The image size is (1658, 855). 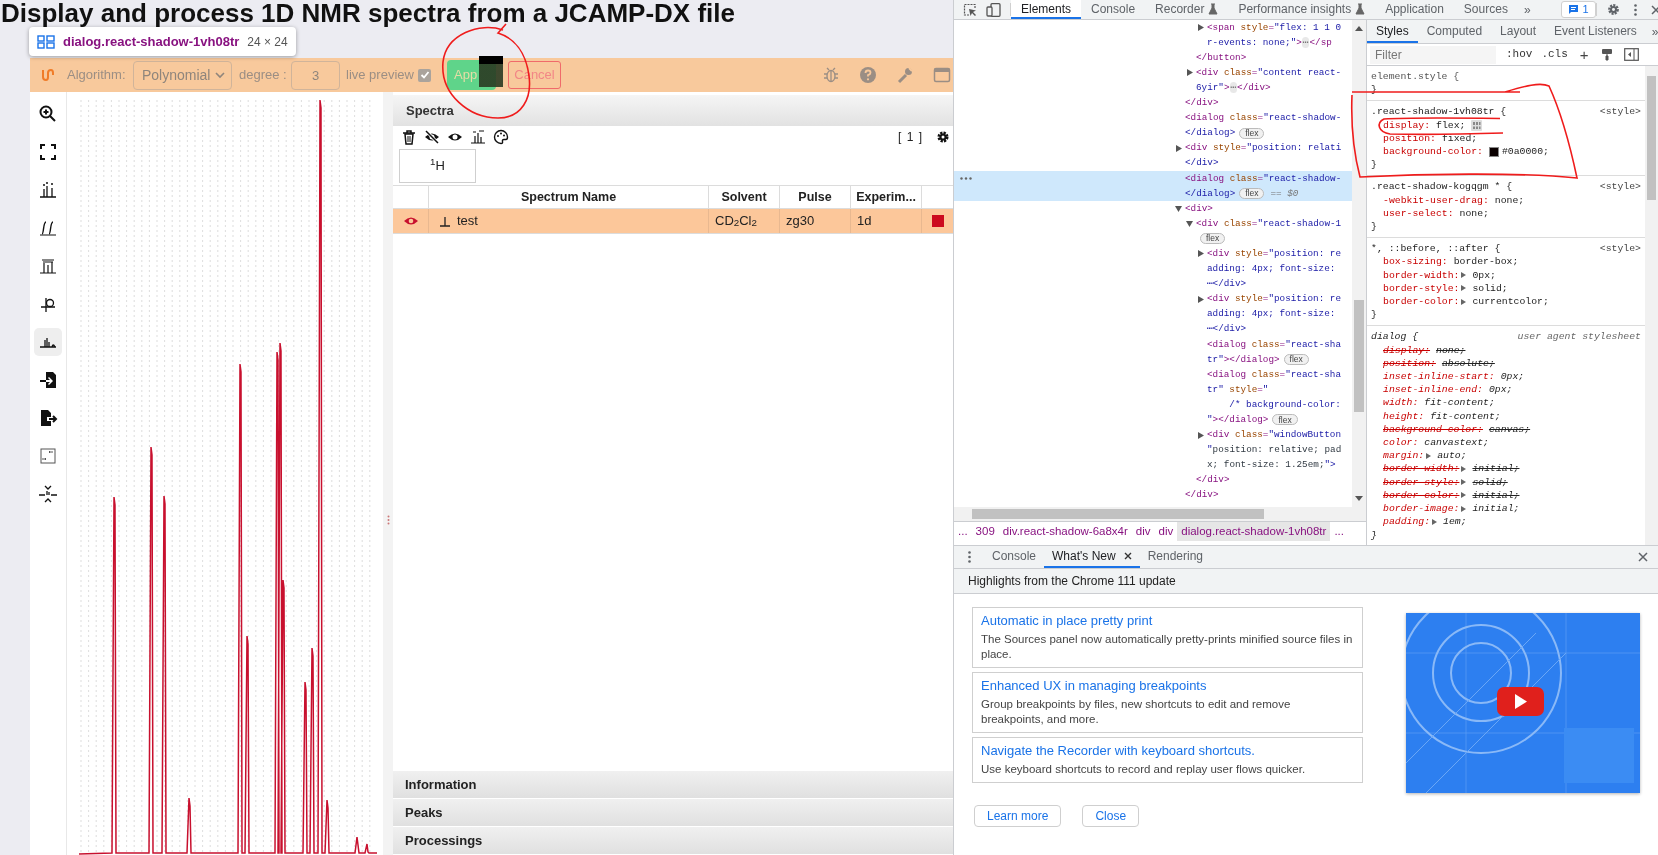 What do you see at coordinates (1486, 262) in the screenshot?
I see `property-value: border-box;` at bounding box center [1486, 262].